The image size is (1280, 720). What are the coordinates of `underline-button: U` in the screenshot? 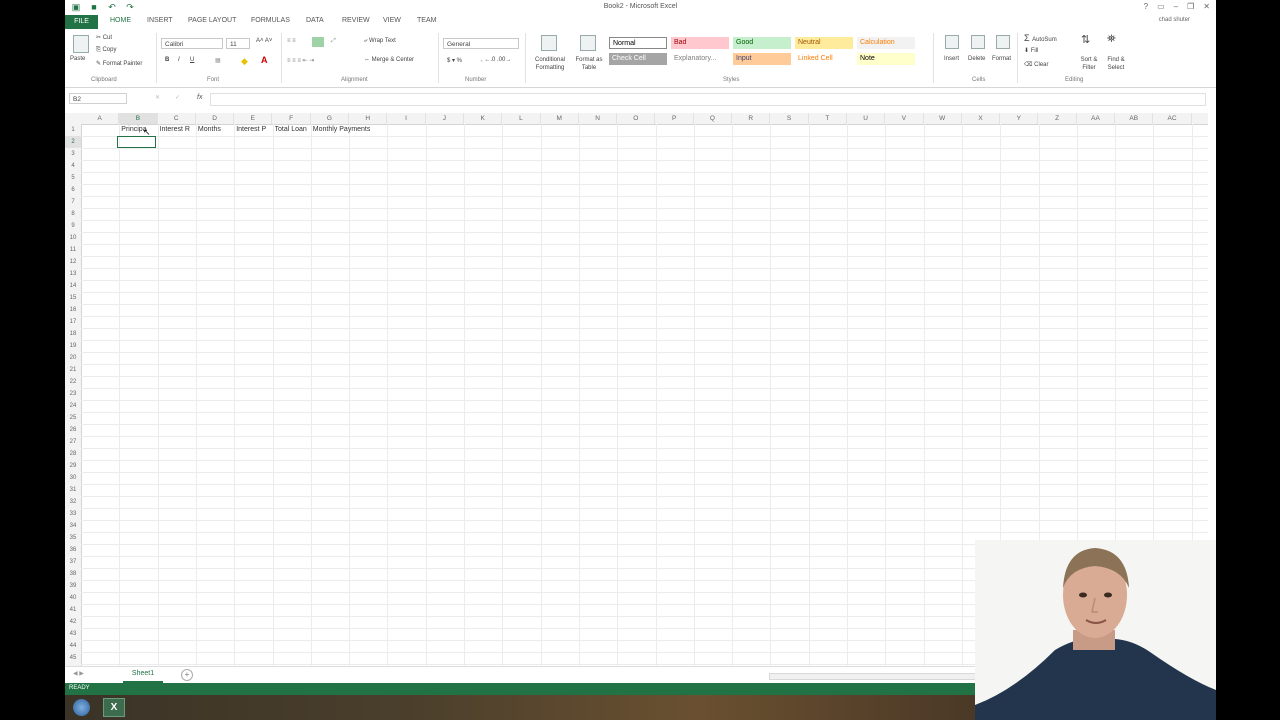 It's located at (192, 60).